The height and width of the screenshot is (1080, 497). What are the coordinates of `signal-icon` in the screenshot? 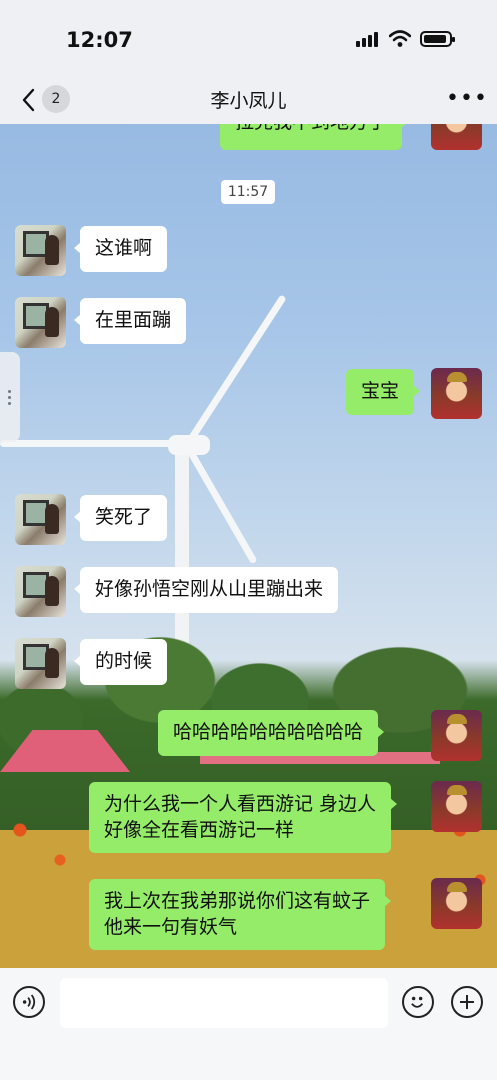 It's located at (369, 39).